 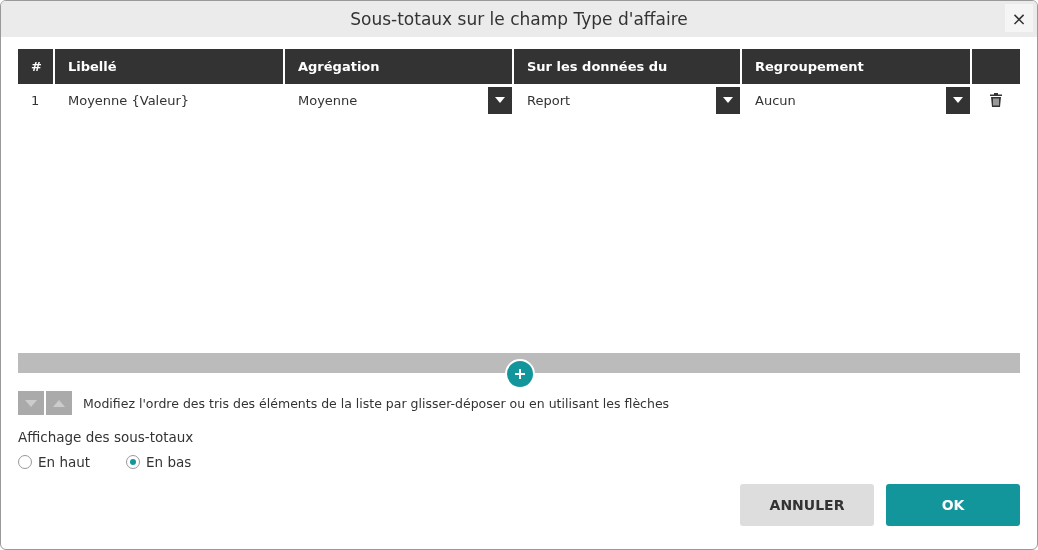 What do you see at coordinates (376, 403) in the screenshot?
I see `sort-hint: Modifiez l'ordre des tris des éléments de la liste par glisser-déposer ou en utilisant les flèches` at bounding box center [376, 403].